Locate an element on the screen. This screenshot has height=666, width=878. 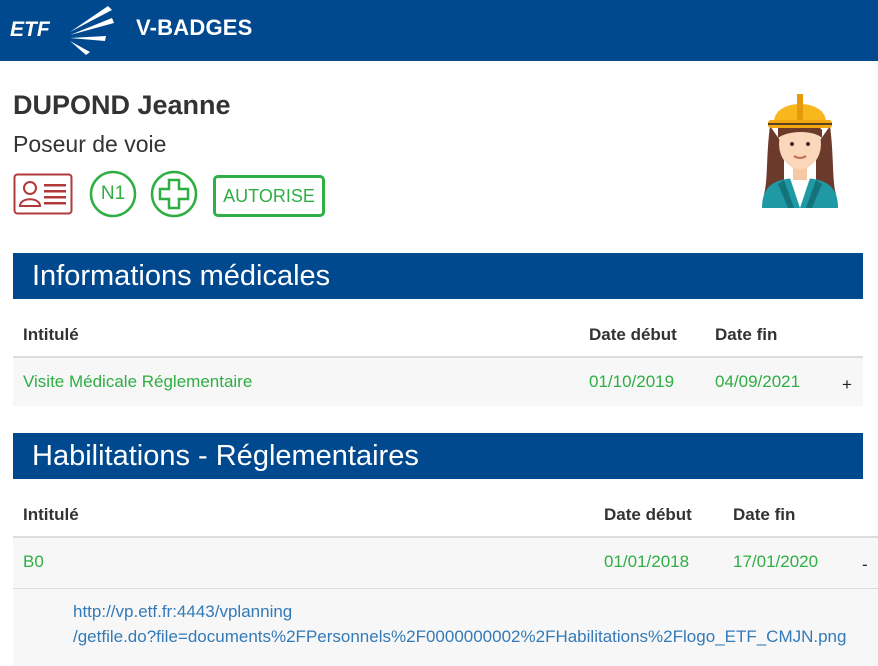
level-label: N1 is located at coordinates (113, 193).